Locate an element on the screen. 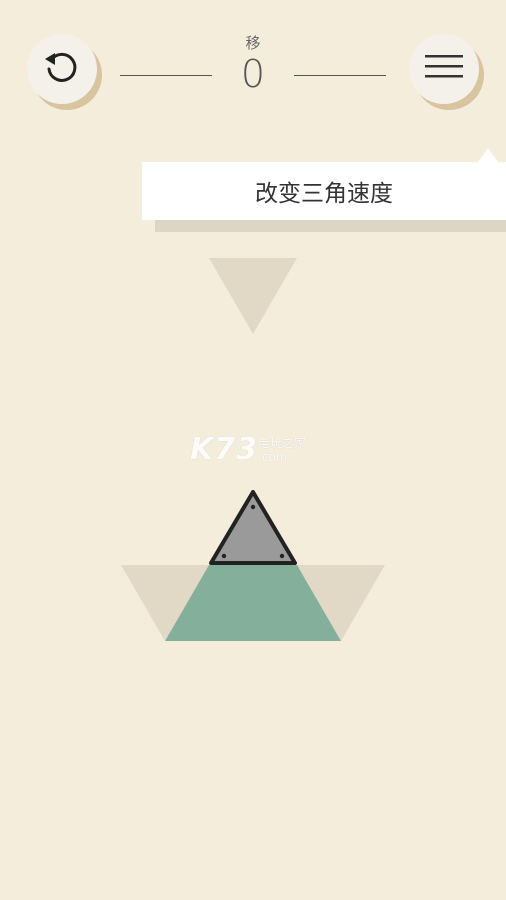 The height and width of the screenshot is (900, 506). watermark: K73 电玩之家 .com is located at coordinates (248, 449).